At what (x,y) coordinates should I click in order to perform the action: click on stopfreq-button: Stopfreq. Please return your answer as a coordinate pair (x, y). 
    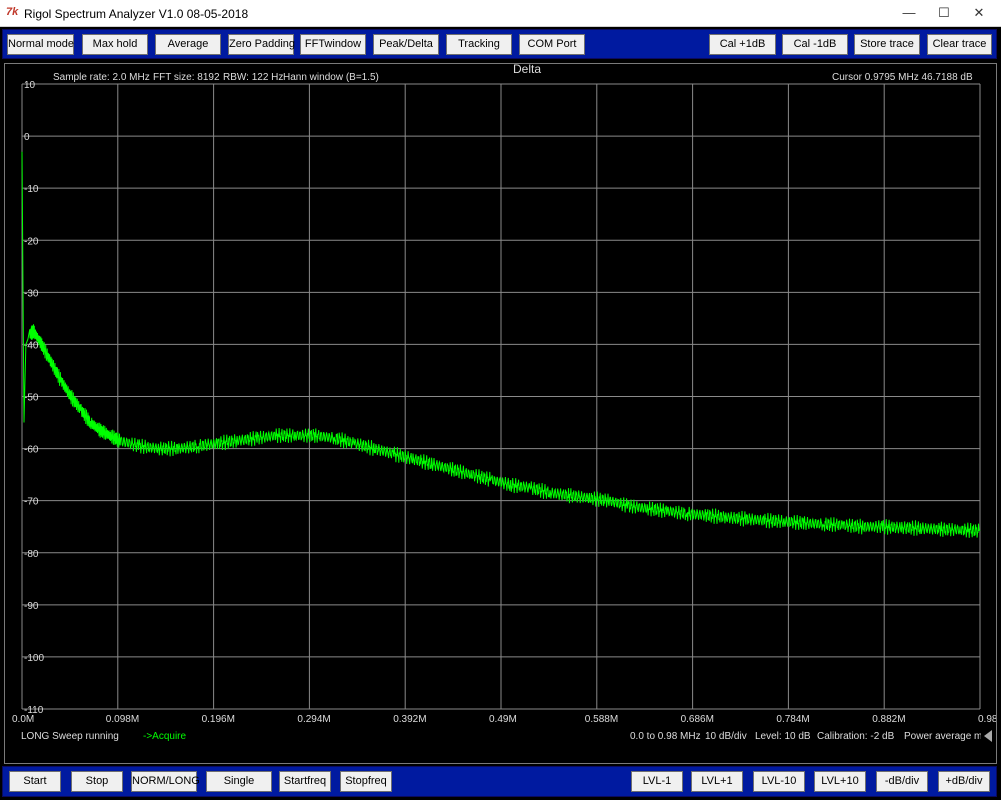
    Looking at the image, I should click on (366, 781).